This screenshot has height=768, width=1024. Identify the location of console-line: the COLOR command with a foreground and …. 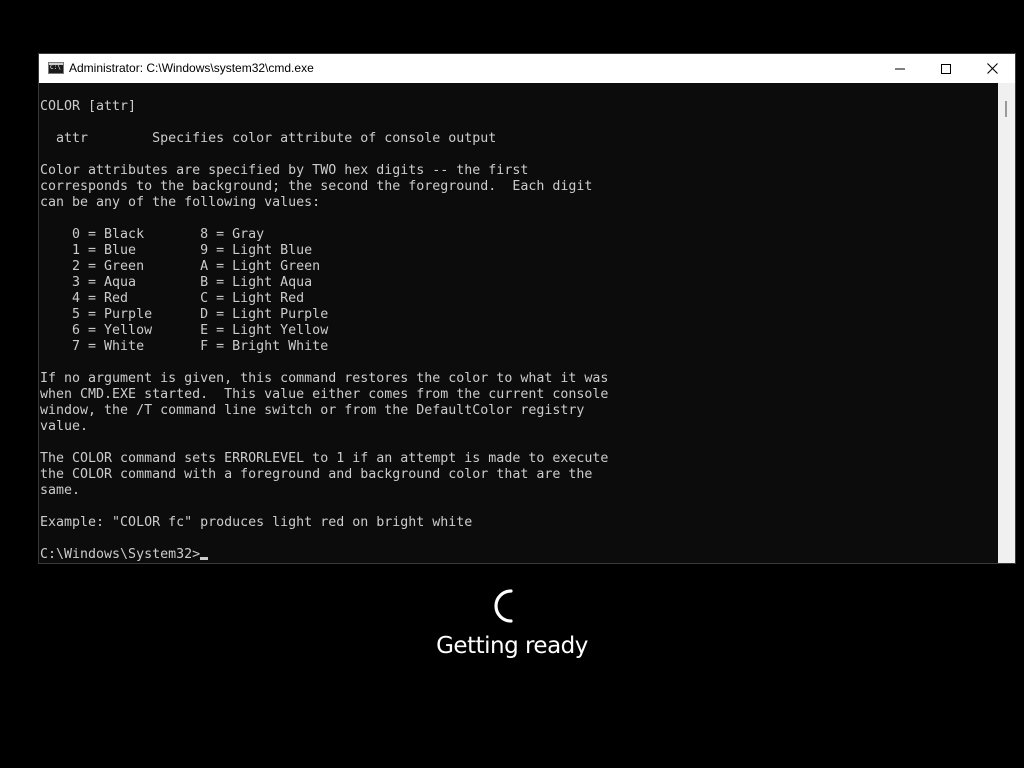
(316, 474).